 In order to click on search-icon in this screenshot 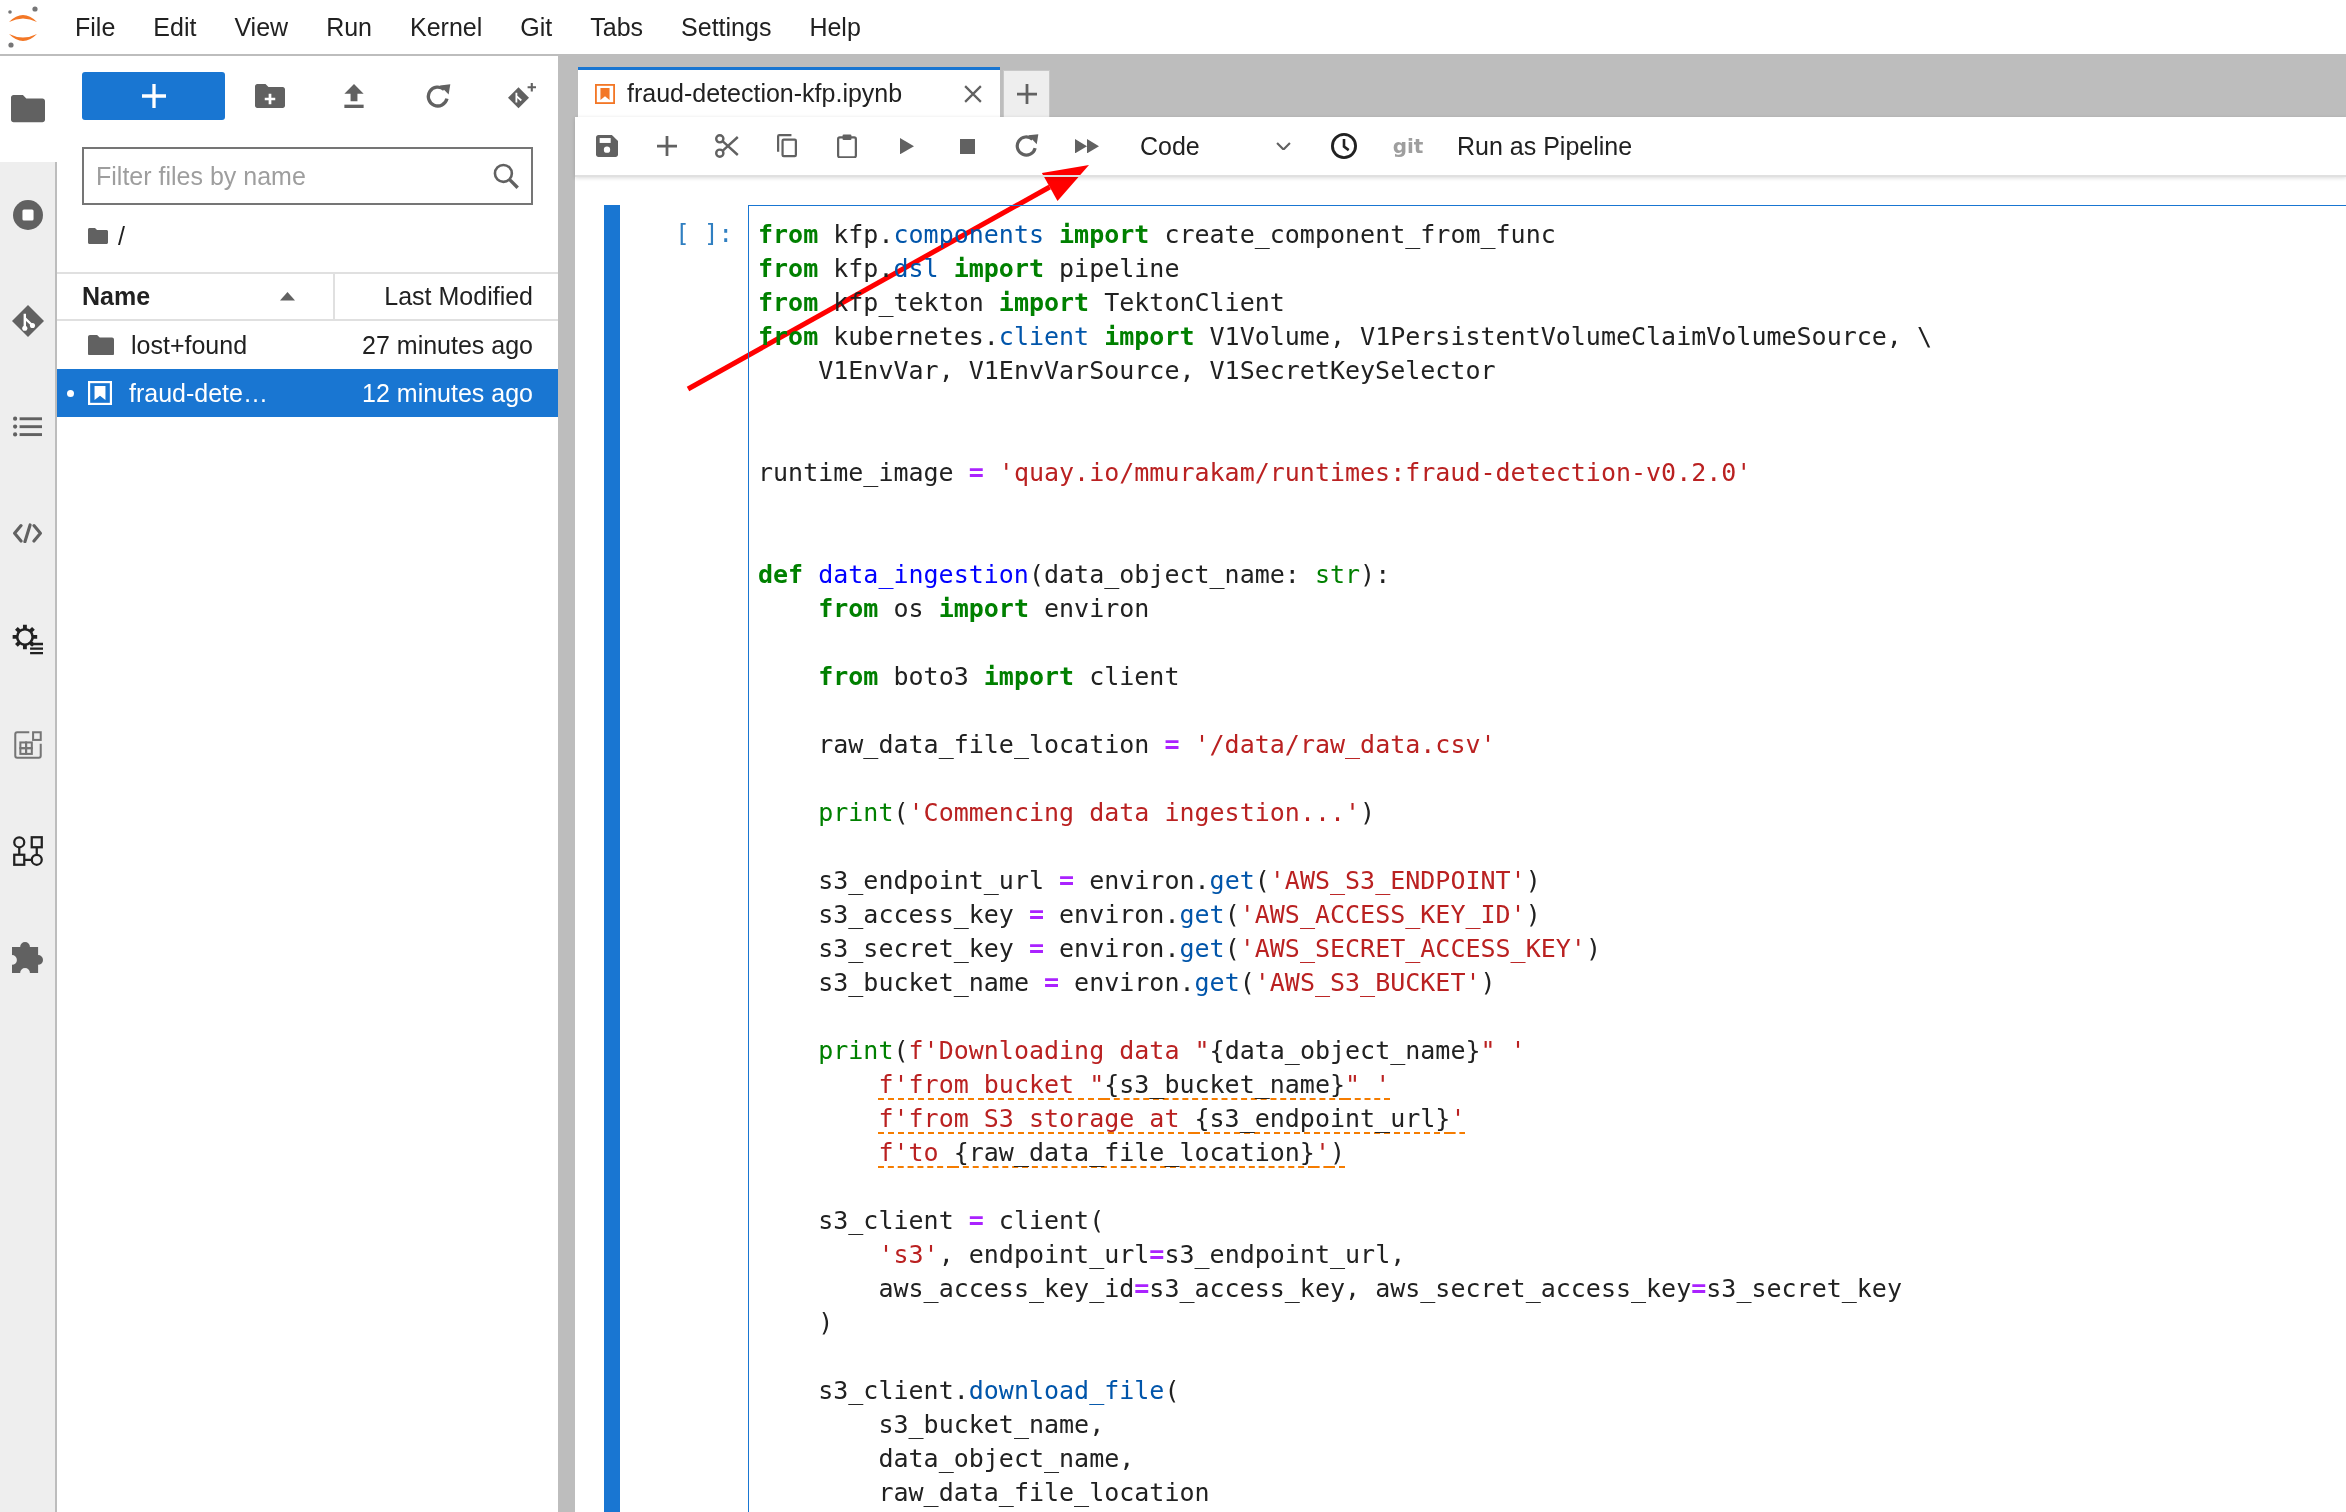, I will do `click(506, 176)`.